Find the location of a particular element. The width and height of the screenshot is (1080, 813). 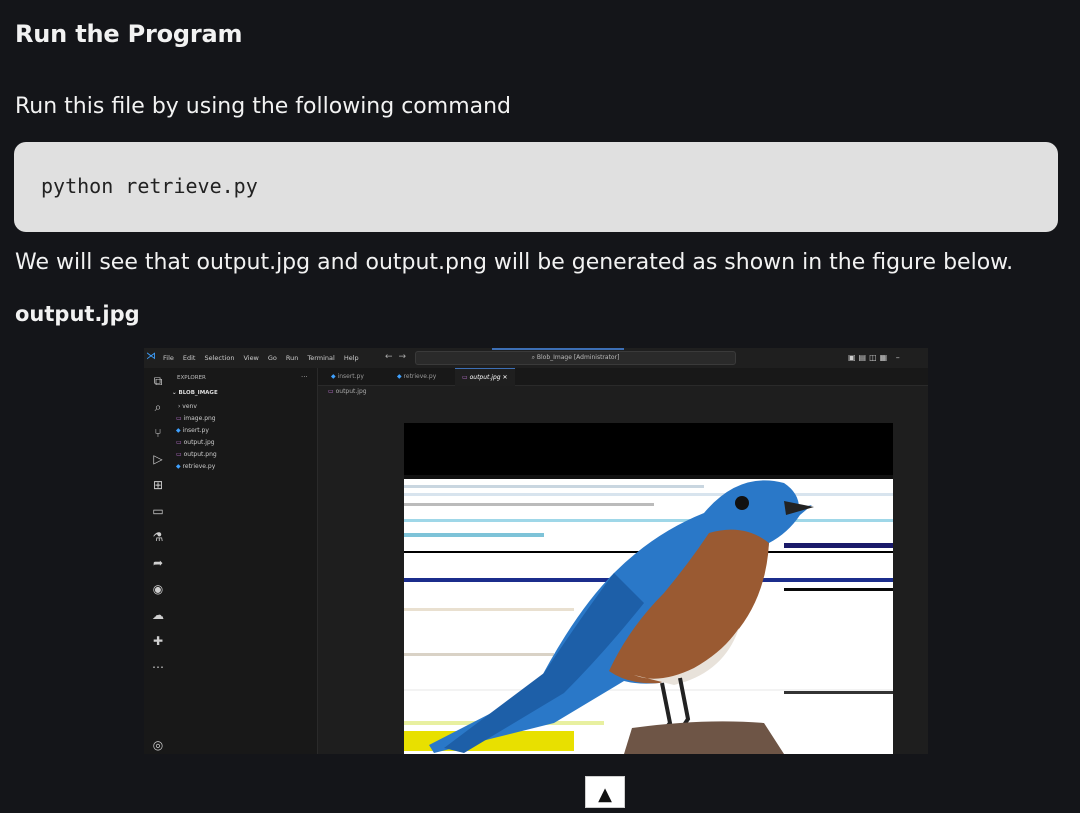

testing-icon: ⚗ is located at coordinates (158, 537).